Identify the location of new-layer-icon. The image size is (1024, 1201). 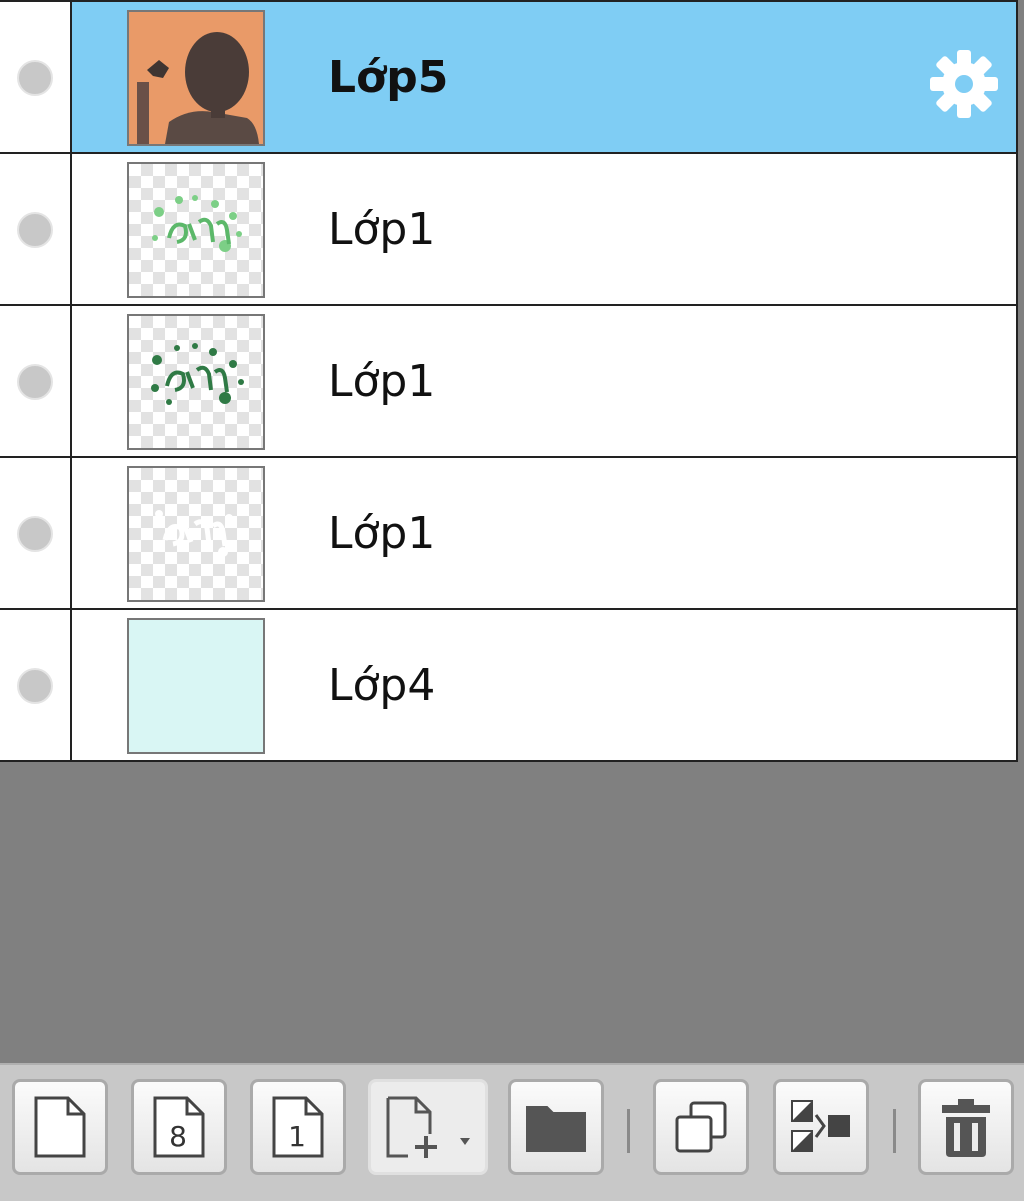
(60, 1127).